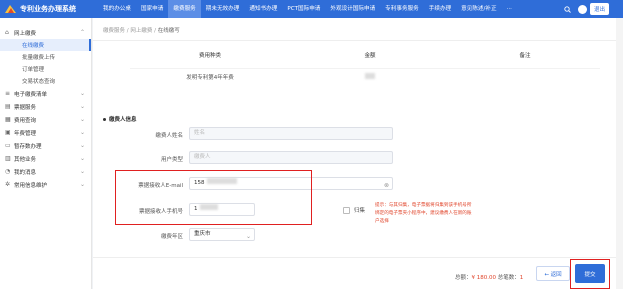  I want to click on sidebar-item-batch-upload: 批量缴费上传, so click(45, 57).